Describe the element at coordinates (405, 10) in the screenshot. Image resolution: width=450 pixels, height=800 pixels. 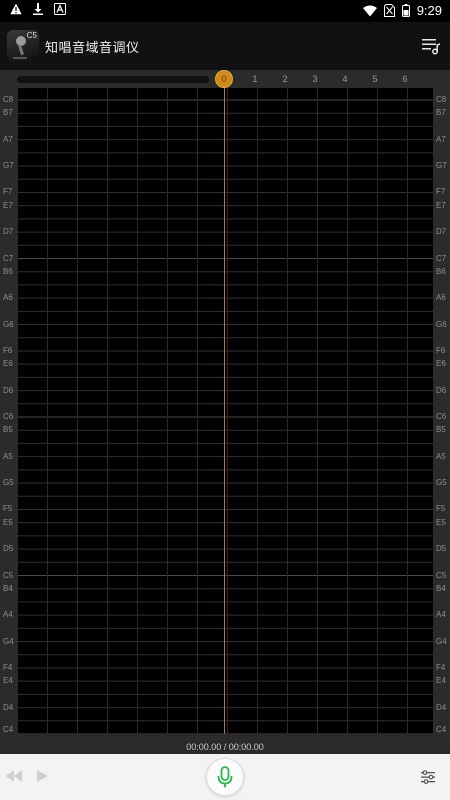
I see `battery-icon` at that location.